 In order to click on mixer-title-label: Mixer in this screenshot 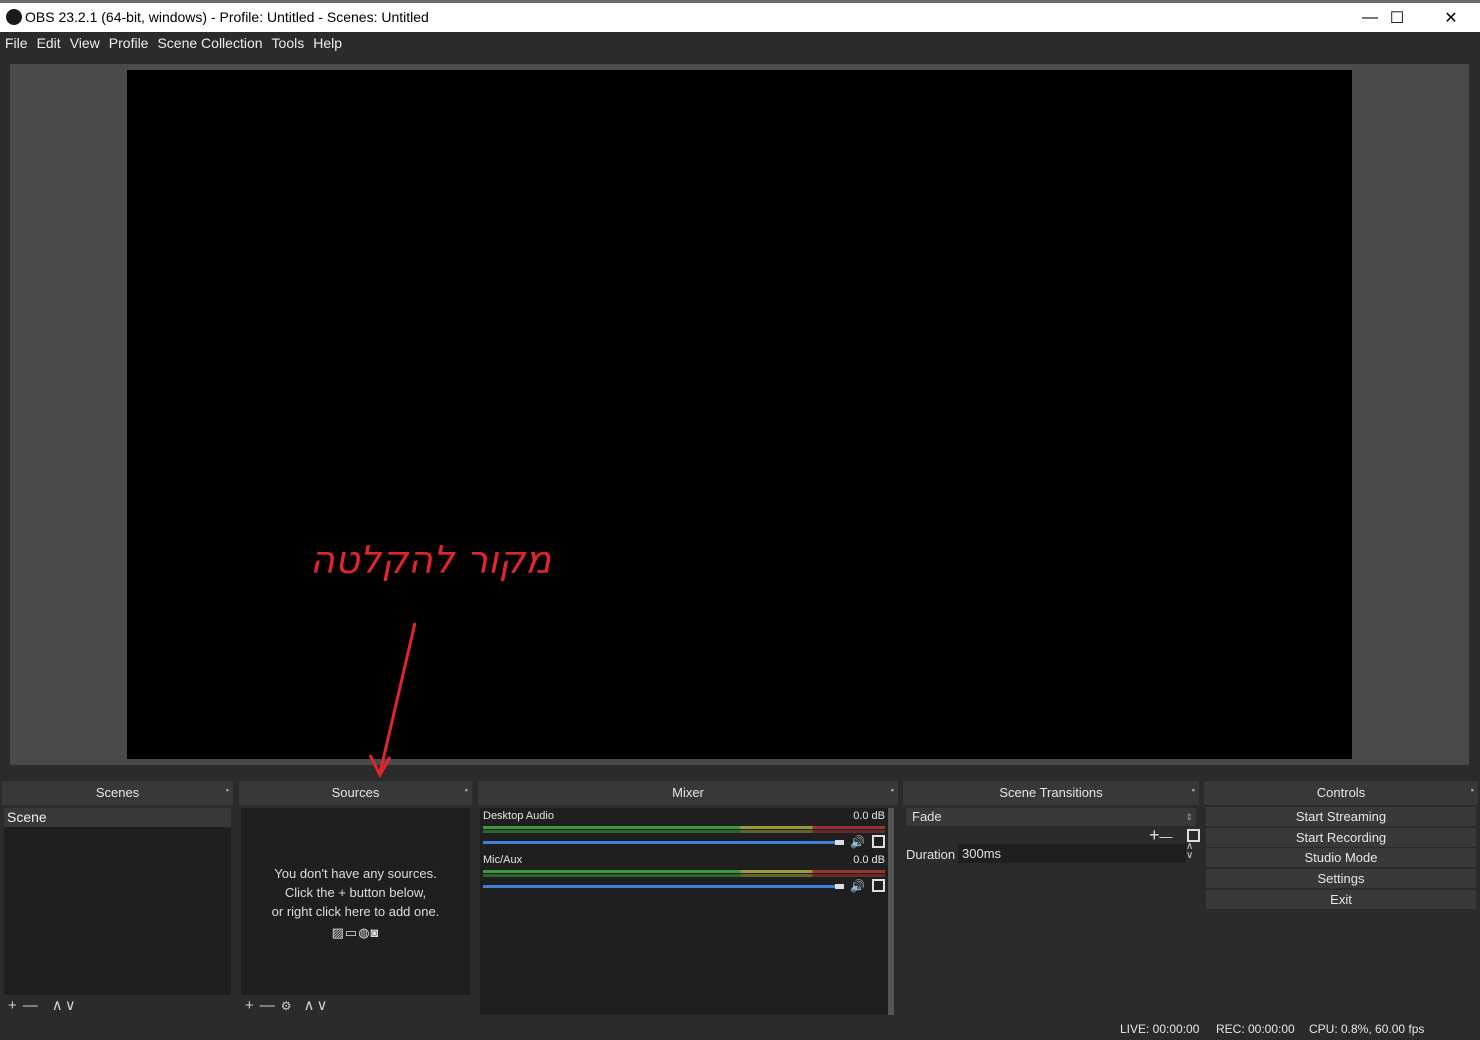, I will do `click(688, 792)`.